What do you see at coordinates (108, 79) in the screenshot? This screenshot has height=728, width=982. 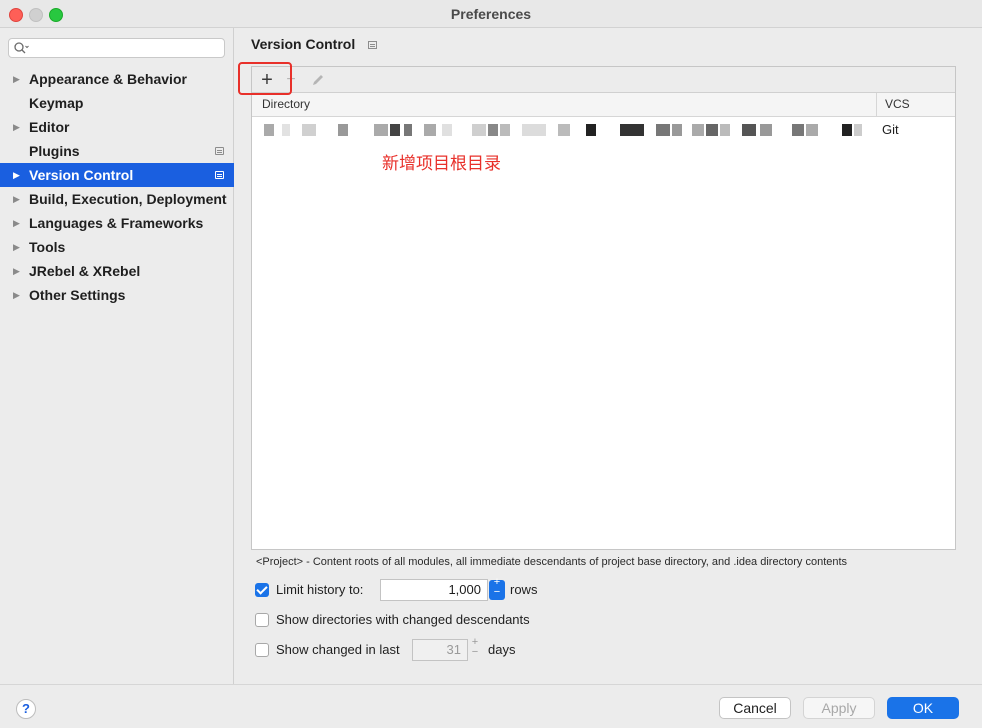 I see `sidebar-item-label: Appearance & Behavior` at bounding box center [108, 79].